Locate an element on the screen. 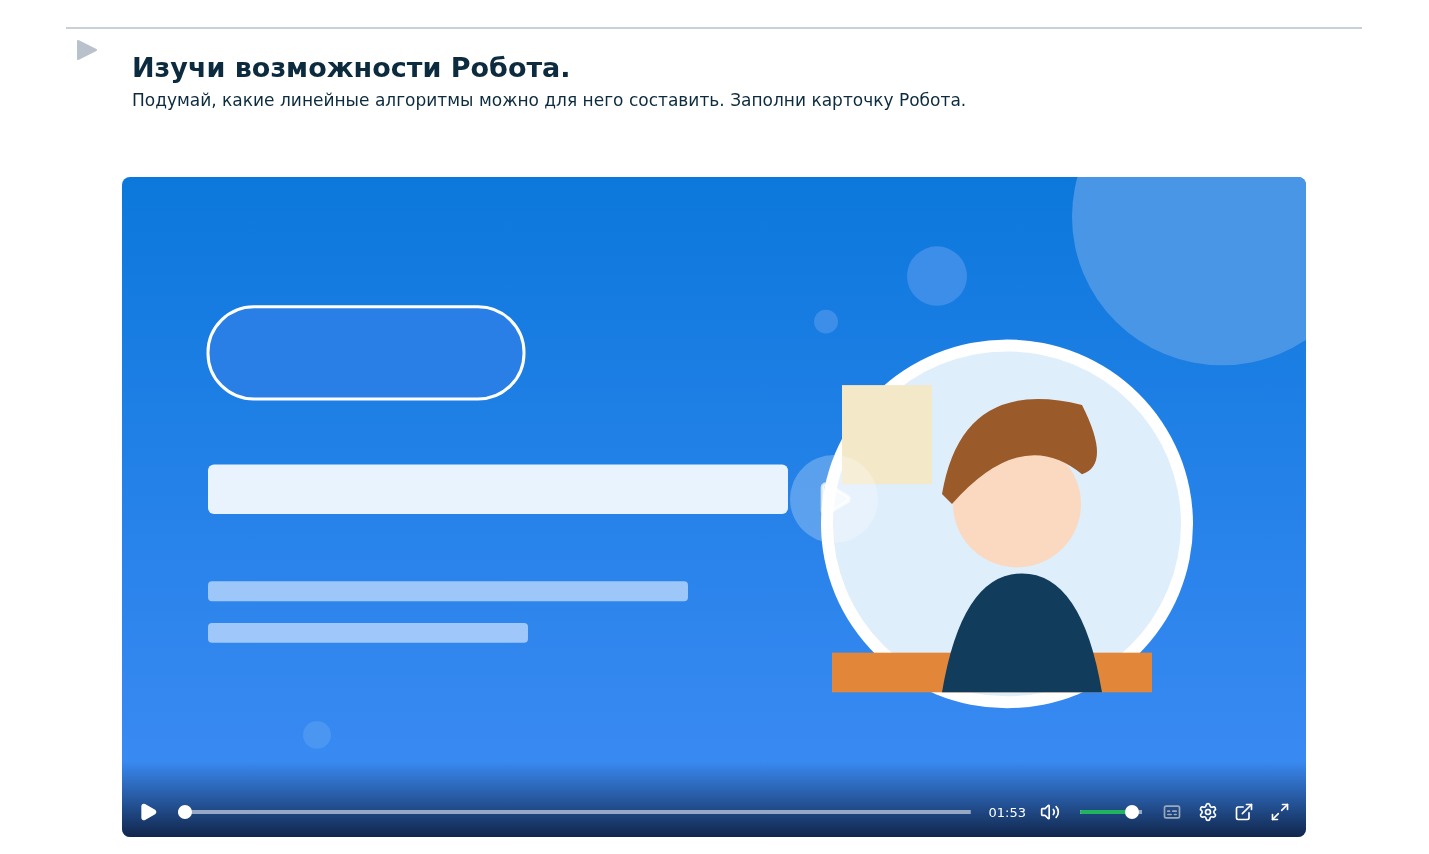 This screenshot has width=1429, height=854. section-title: Изучи возможности Робота. is located at coordinates (352, 68).